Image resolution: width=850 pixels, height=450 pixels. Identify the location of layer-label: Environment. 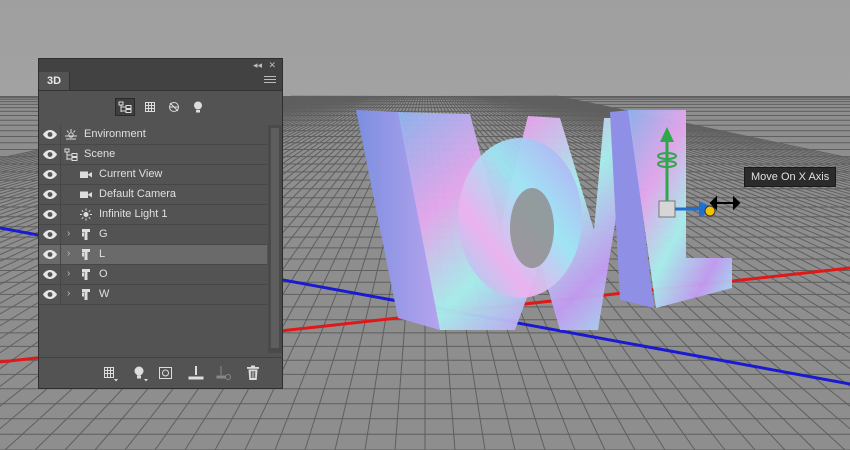
(115, 134).